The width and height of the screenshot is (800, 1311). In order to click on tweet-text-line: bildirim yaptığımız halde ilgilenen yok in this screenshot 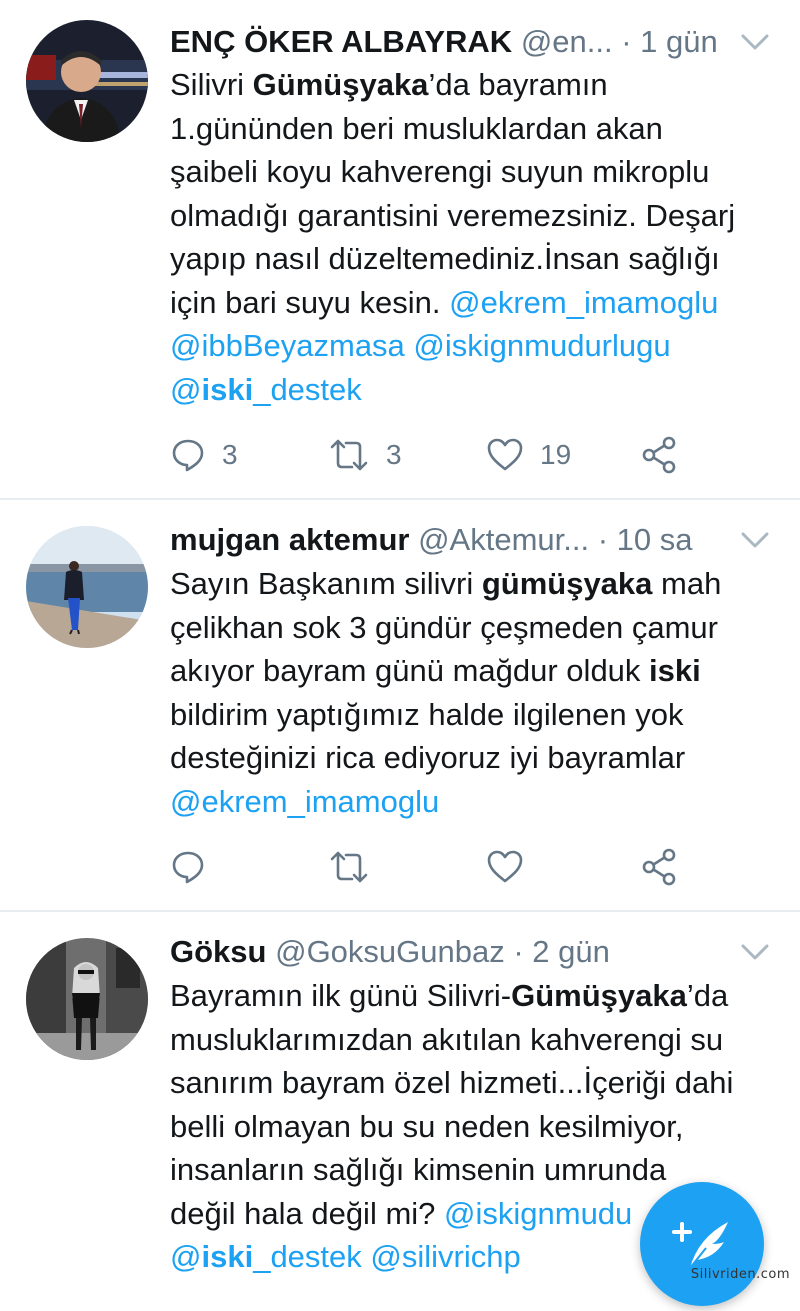, I will do `click(475, 715)`.